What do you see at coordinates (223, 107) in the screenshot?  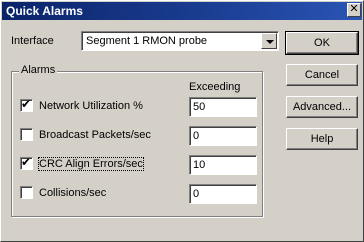 I see `network-utilization-threshold-input: 50` at bounding box center [223, 107].